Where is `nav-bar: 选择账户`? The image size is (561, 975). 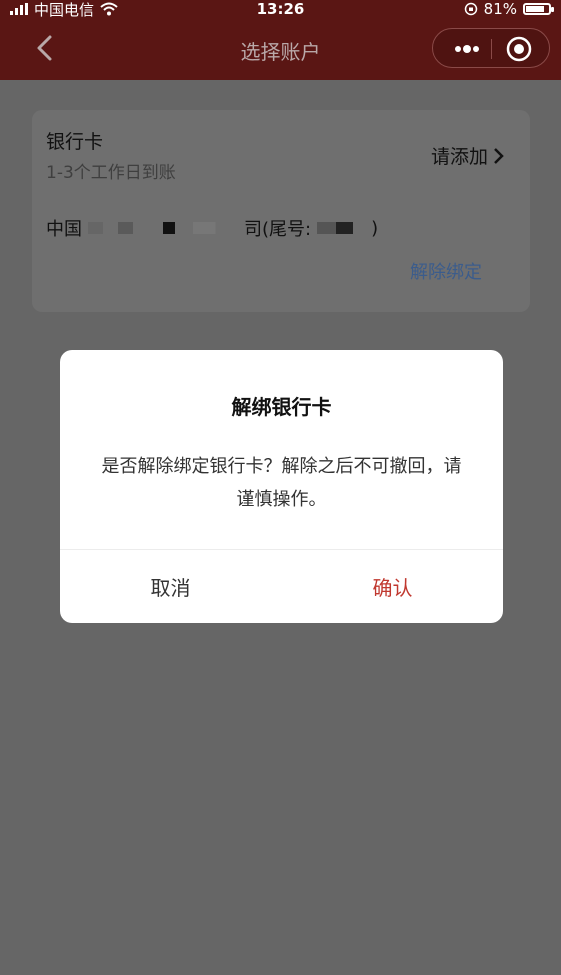
nav-bar: 选择账户 is located at coordinates (280, 49).